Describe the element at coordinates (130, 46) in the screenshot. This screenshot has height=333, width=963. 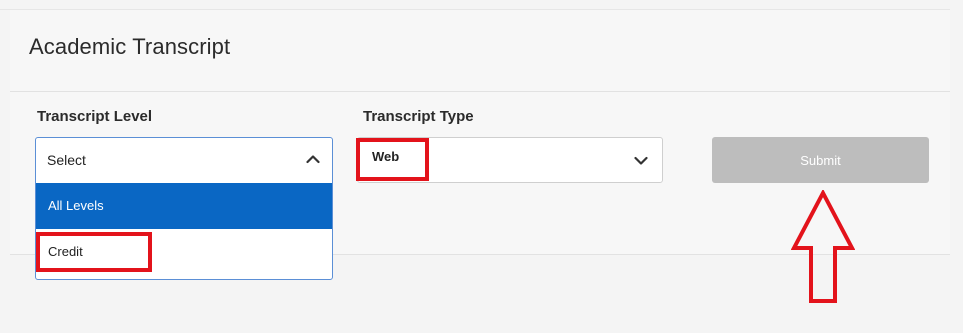
I see `page-title: Academic Transcript` at that location.